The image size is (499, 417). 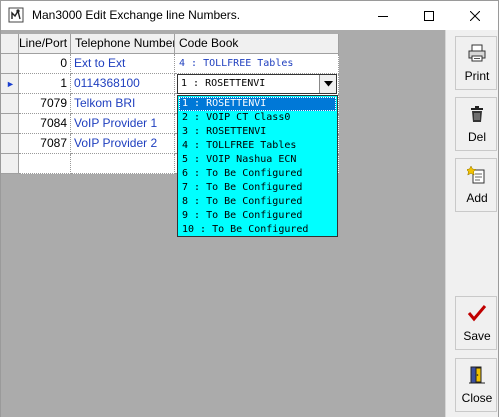 What do you see at coordinates (476, 137) in the screenshot?
I see `delete-label: Del` at bounding box center [476, 137].